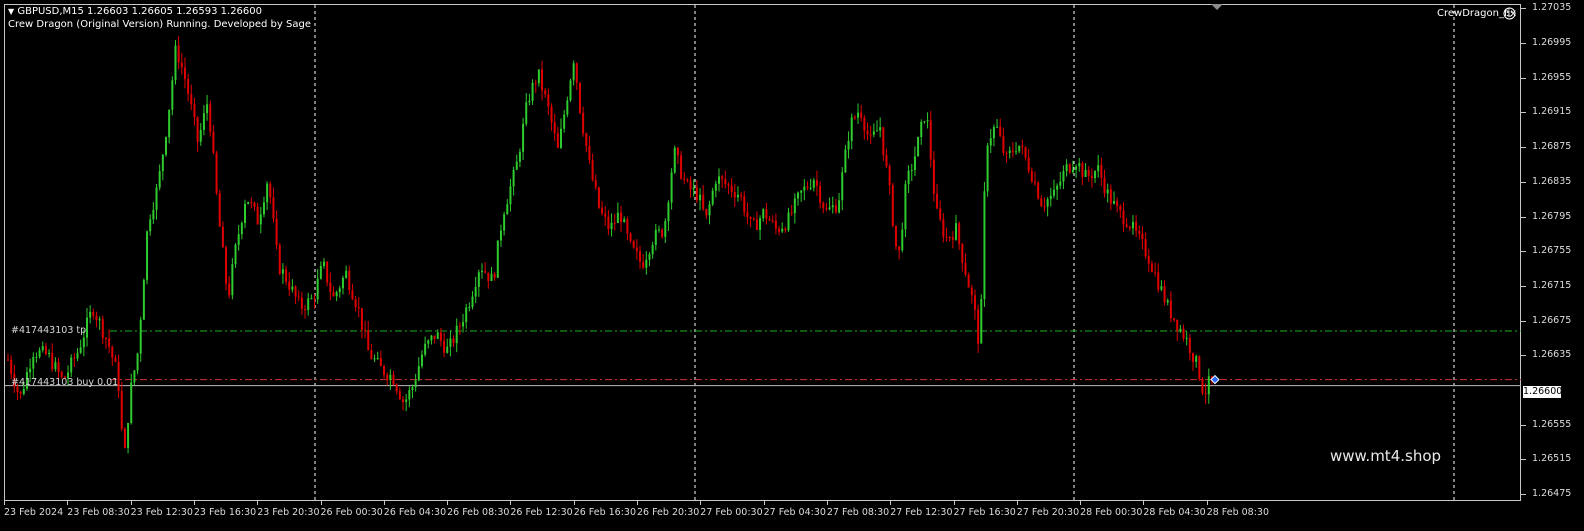 This screenshot has height=531, width=1584. I want to click on price-tick-label: 1.26915, so click(1552, 112).